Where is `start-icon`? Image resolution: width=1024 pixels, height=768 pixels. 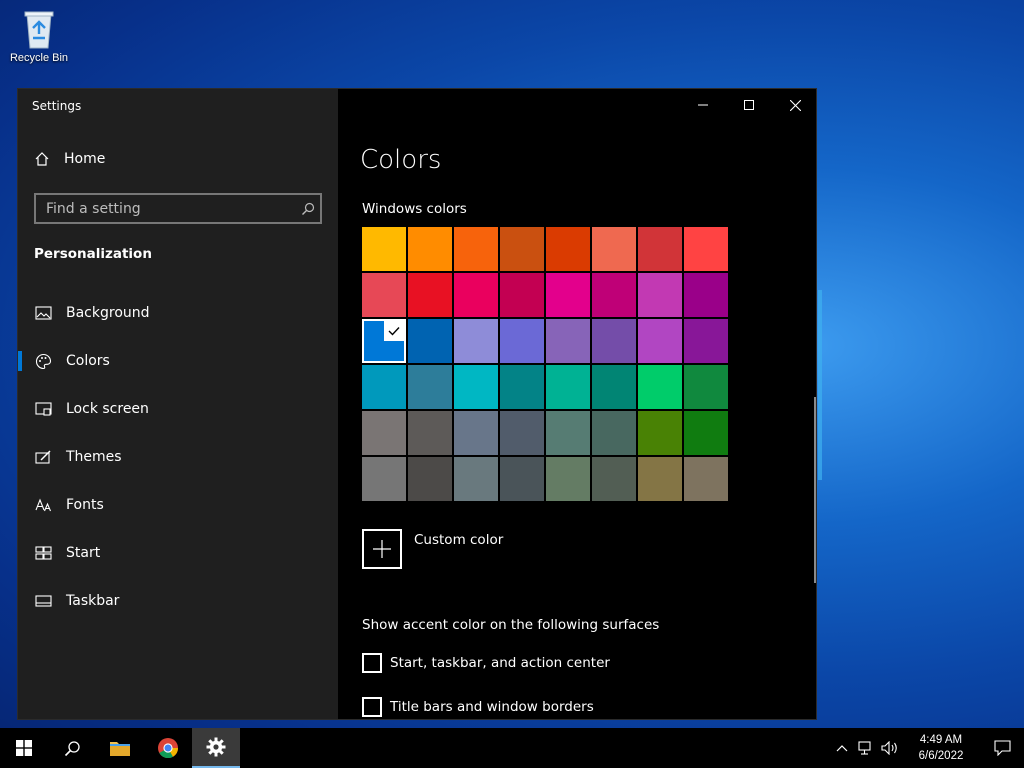 start-icon is located at coordinates (43, 553).